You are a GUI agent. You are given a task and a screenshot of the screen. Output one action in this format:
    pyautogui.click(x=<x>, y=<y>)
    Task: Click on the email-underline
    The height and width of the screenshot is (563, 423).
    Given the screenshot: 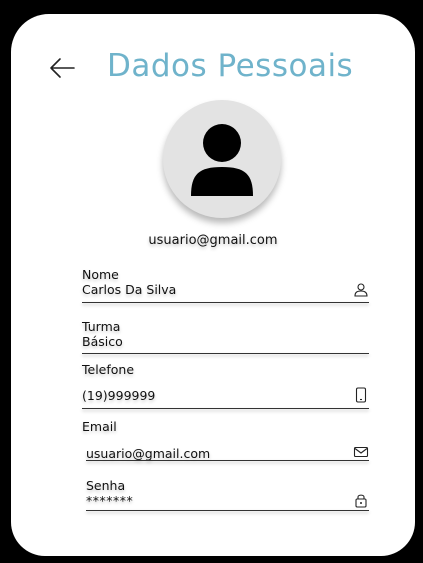 What is the action you would take?
    pyautogui.click(x=227, y=460)
    